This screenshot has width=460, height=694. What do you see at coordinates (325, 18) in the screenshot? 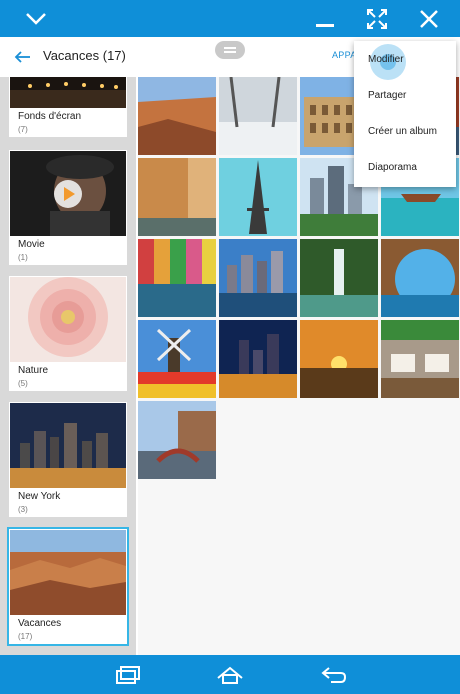
I see `minimize-icon` at bounding box center [325, 18].